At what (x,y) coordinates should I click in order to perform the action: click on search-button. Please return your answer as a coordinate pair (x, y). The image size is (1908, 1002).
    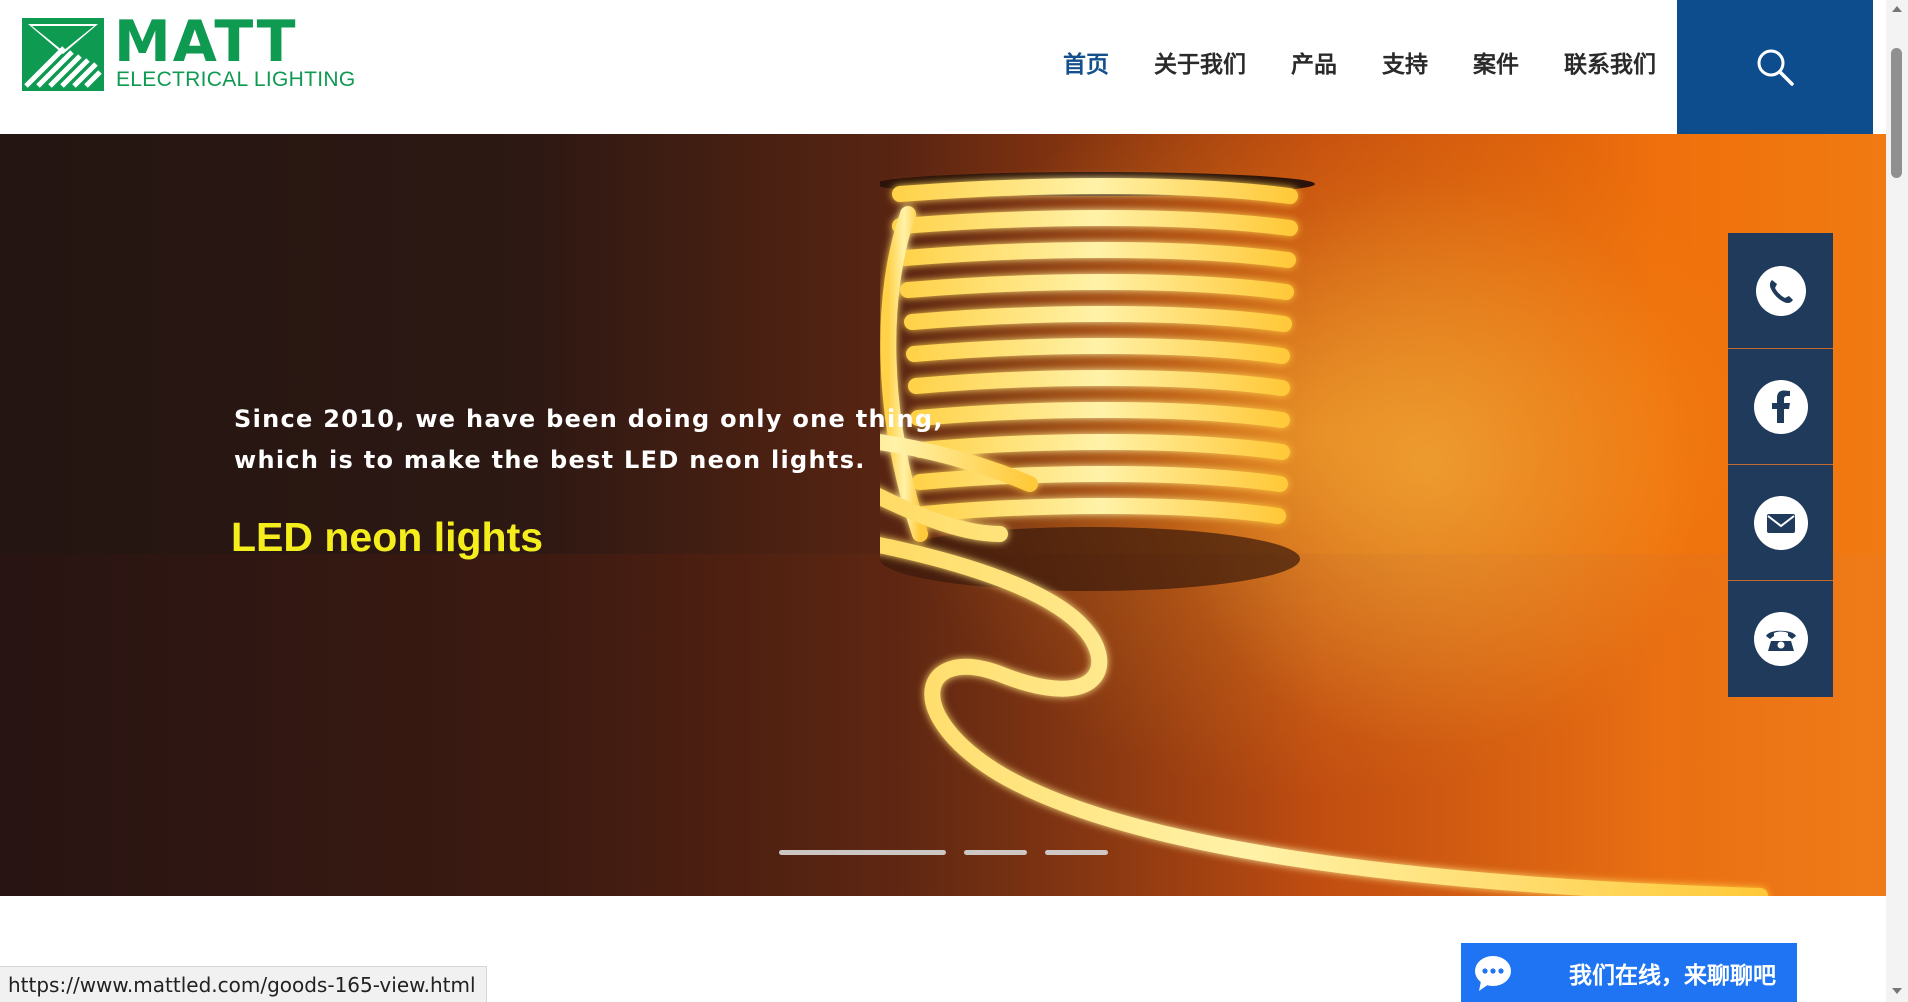
    Looking at the image, I should click on (1775, 67).